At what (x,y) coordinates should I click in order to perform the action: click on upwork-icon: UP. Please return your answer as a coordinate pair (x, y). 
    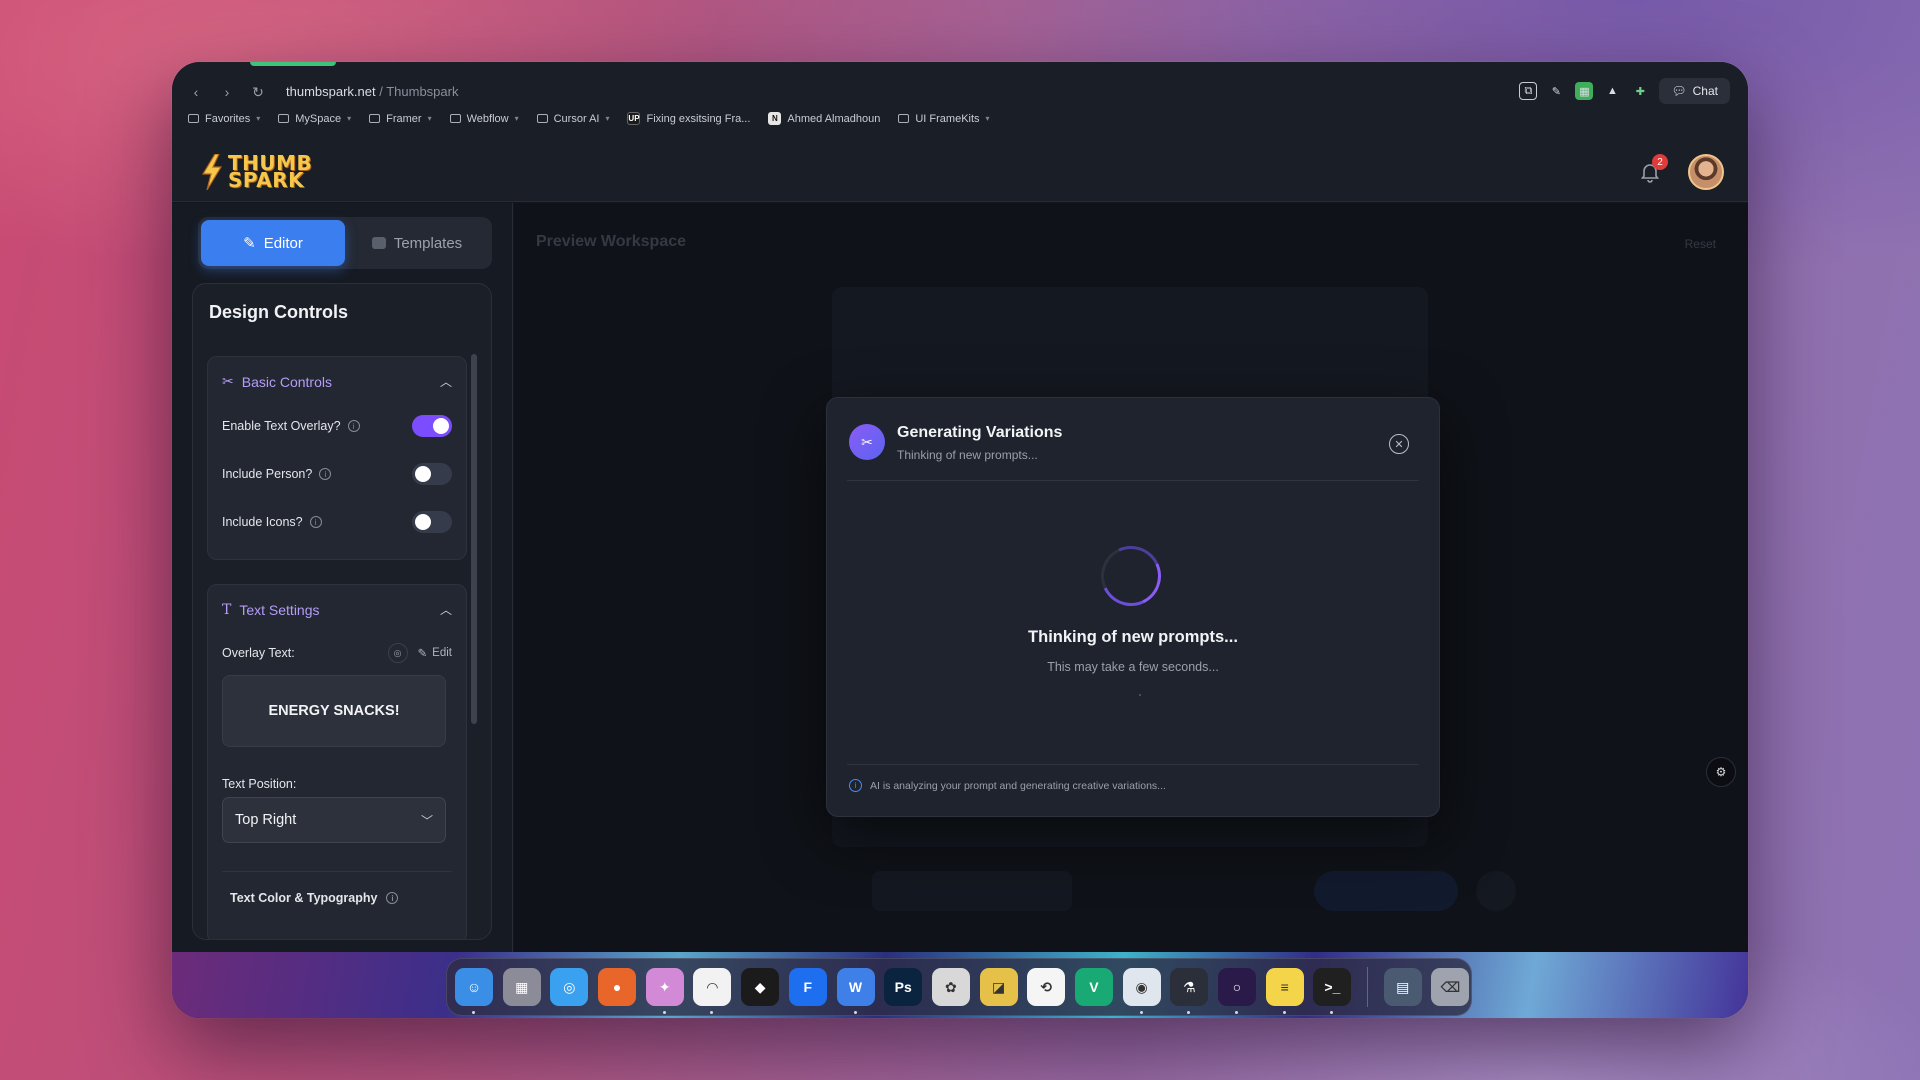
    Looking at the image, I should click on (634, 118).